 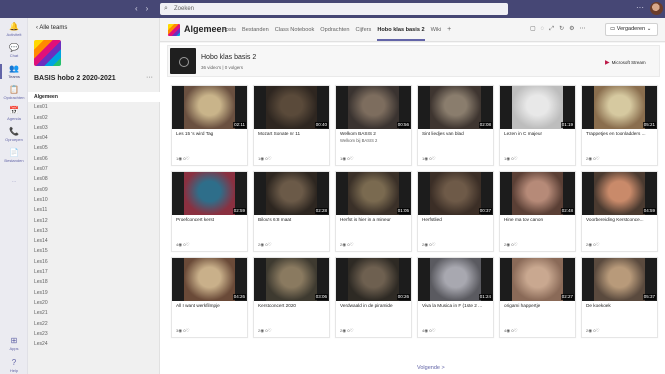 I want to click on rail-item-more: ···, so click(x=14, y=176).